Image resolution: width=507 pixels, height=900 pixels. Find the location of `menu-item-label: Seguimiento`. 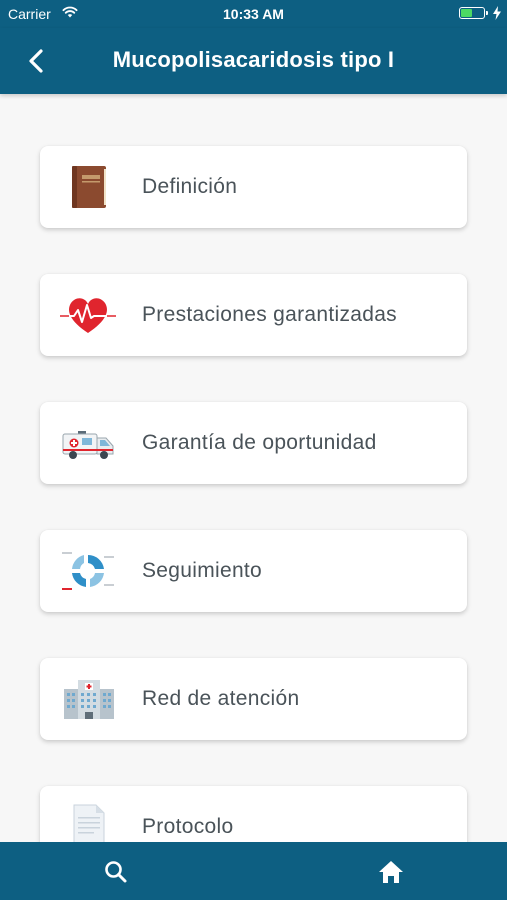

menu-item-label: Seguimiento is located at coordinates (202, 570).